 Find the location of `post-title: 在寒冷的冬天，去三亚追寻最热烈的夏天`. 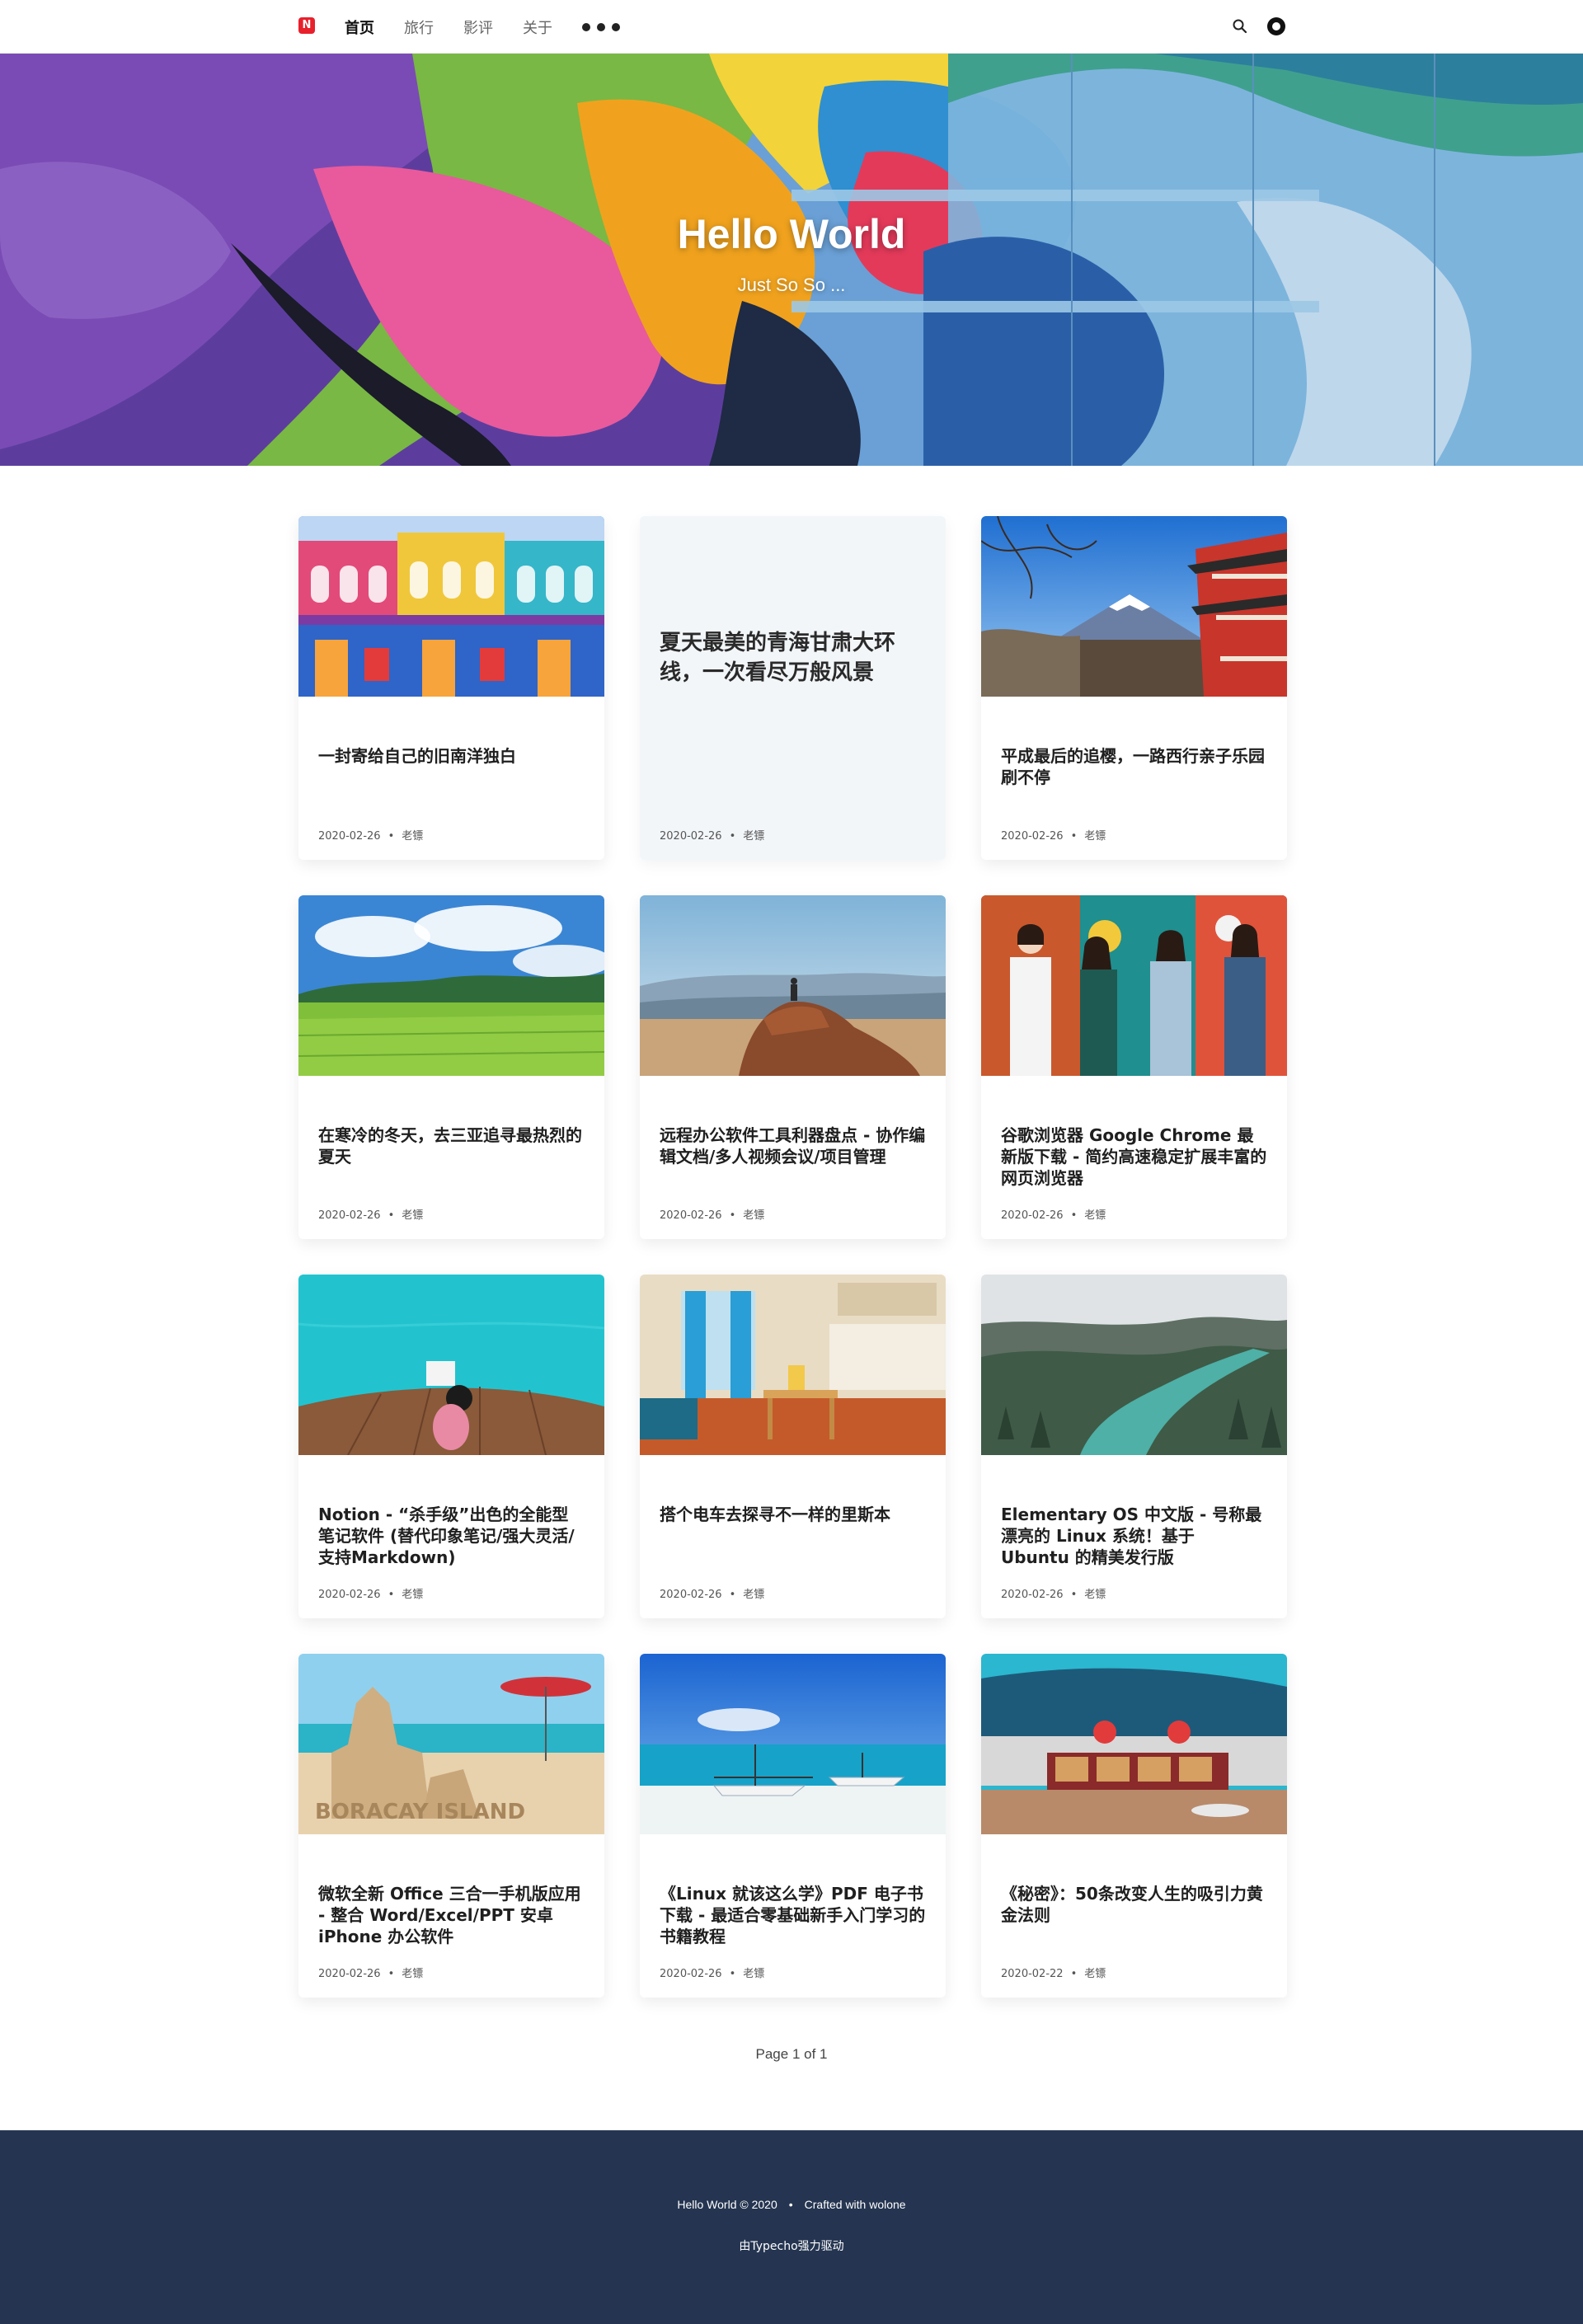

post-title: 在寒冷的冬天，去三亚追寻最热烈的夏天 is located at coordinates (451, 1145).